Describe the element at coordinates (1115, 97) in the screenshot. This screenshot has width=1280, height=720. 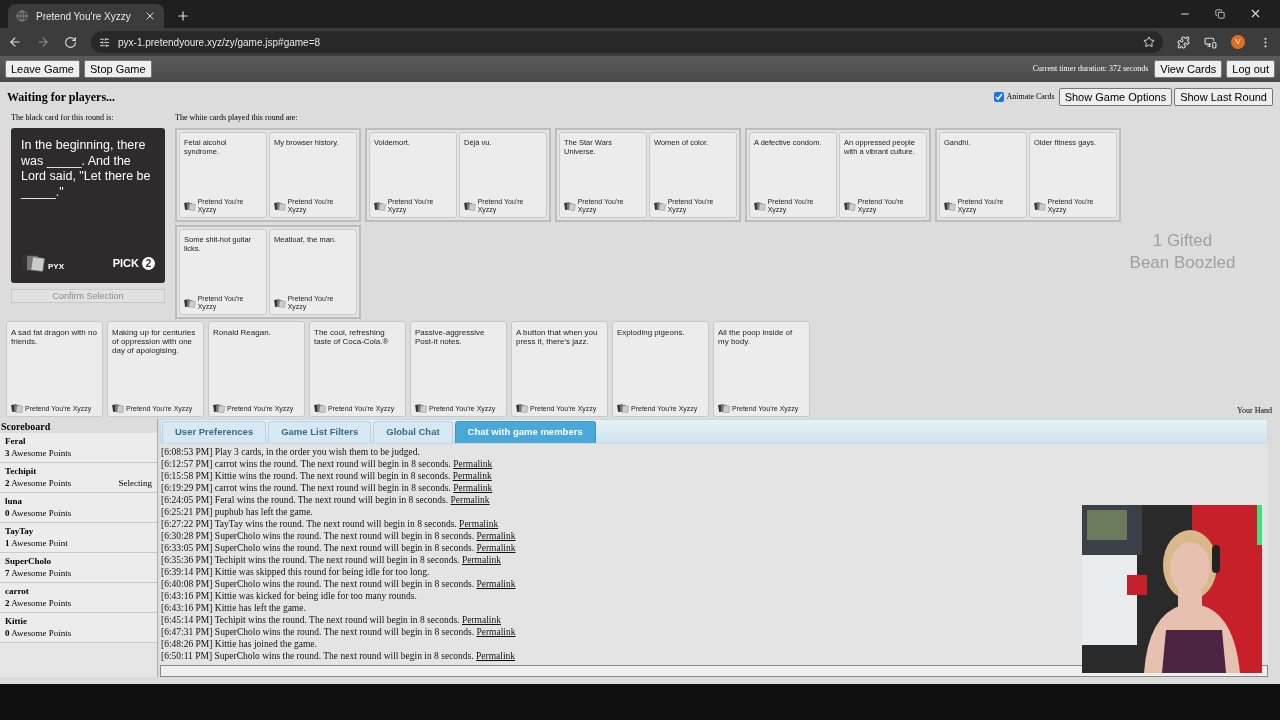
I see `option-button: Show Game Options` at that location.